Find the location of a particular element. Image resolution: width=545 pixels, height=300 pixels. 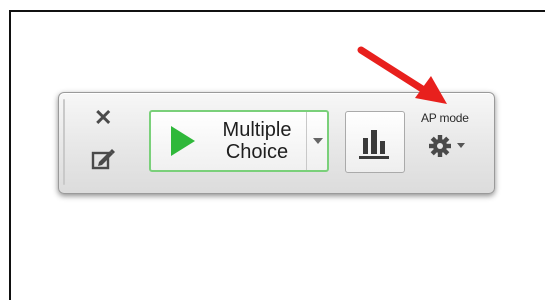

edit-icon is located at coordinates (103, 158).